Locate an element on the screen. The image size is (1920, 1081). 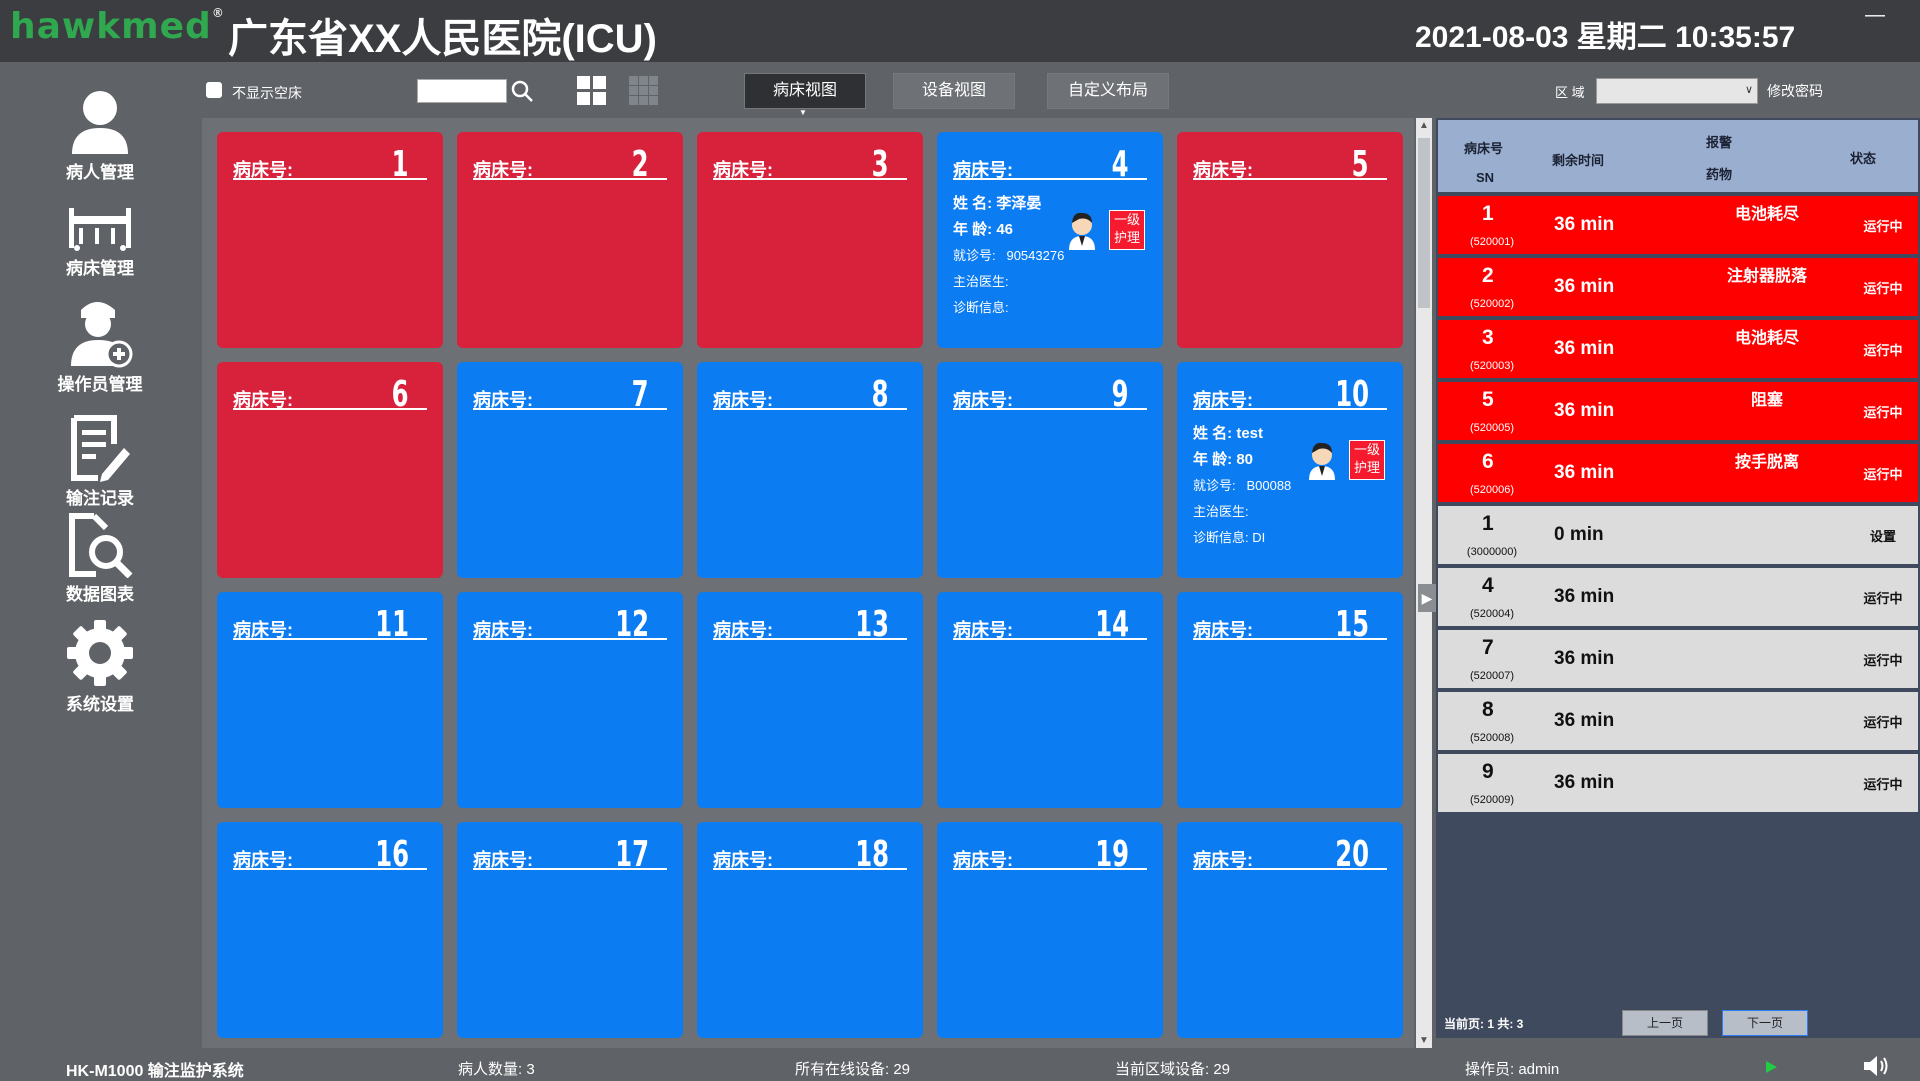
bed-card: 病床号: 13 is located at coordinates (810, 700).